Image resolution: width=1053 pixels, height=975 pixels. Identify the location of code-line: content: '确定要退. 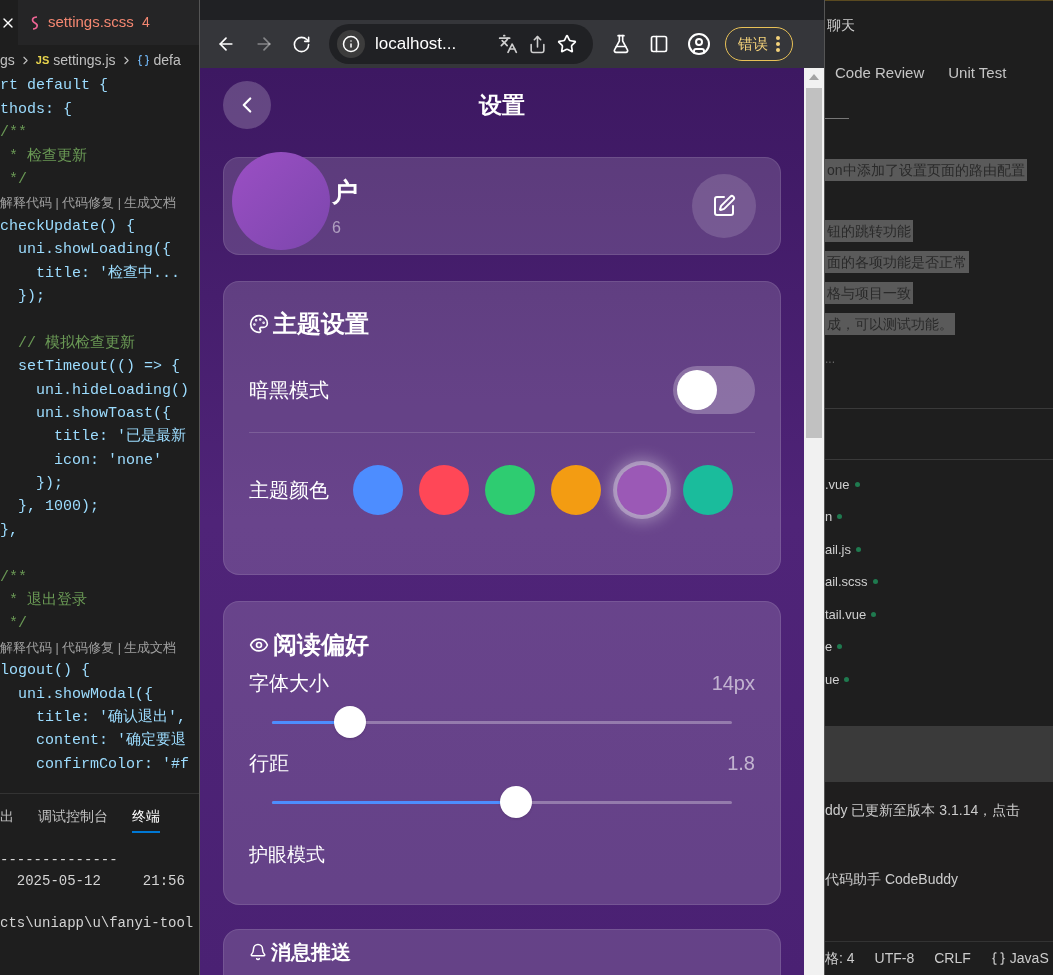
(111, 741).